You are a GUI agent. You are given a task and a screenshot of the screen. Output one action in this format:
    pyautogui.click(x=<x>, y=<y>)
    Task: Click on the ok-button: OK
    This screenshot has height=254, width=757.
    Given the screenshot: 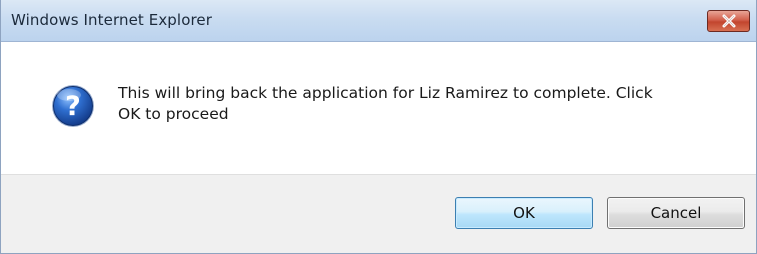 What is the action you would take?
    pyautogui.click(x=524, y=213)
    